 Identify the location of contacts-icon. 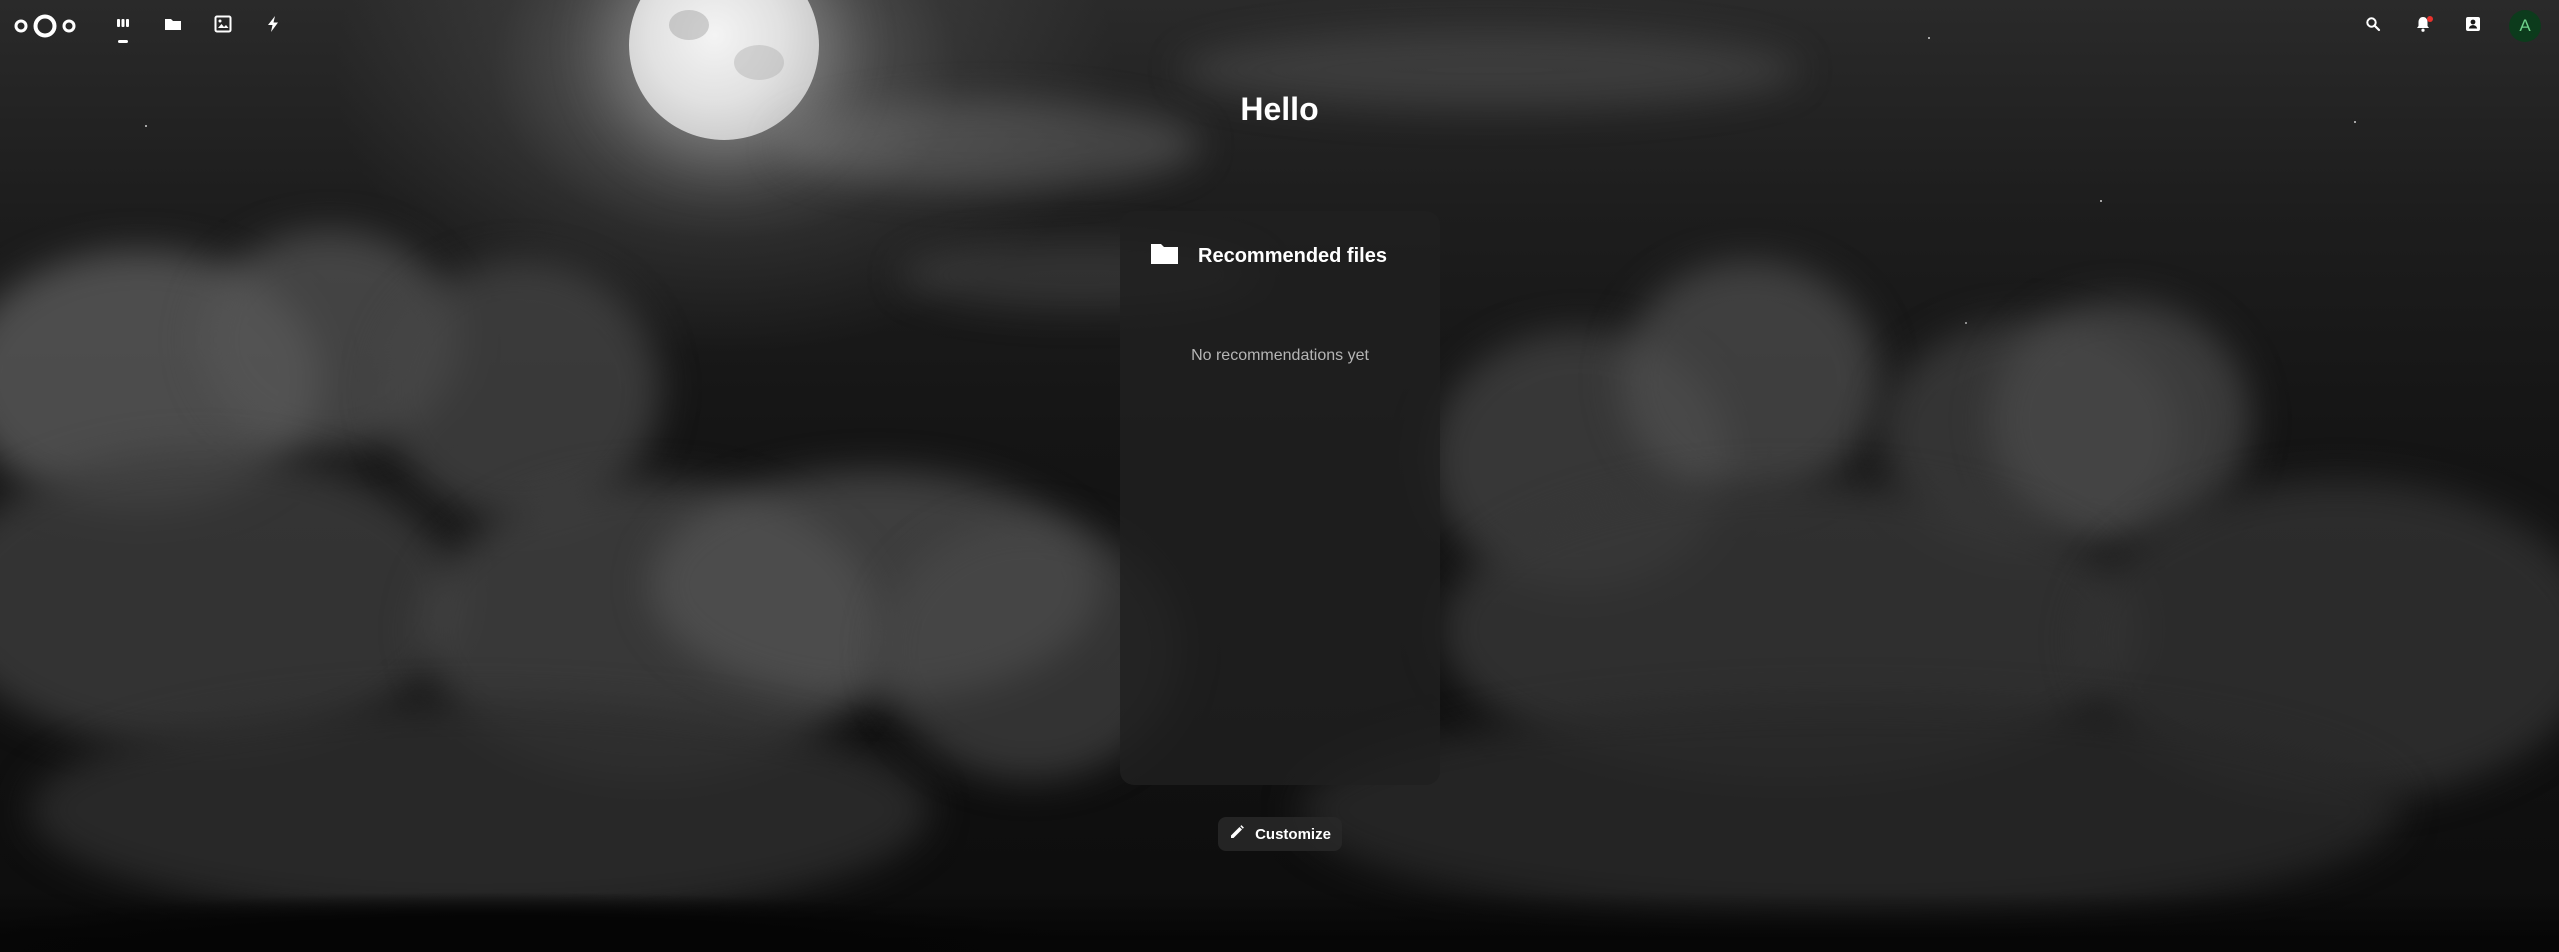
(2473, 26).